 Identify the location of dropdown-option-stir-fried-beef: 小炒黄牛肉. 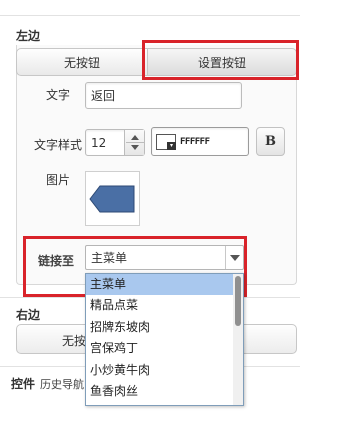
(164, 370).